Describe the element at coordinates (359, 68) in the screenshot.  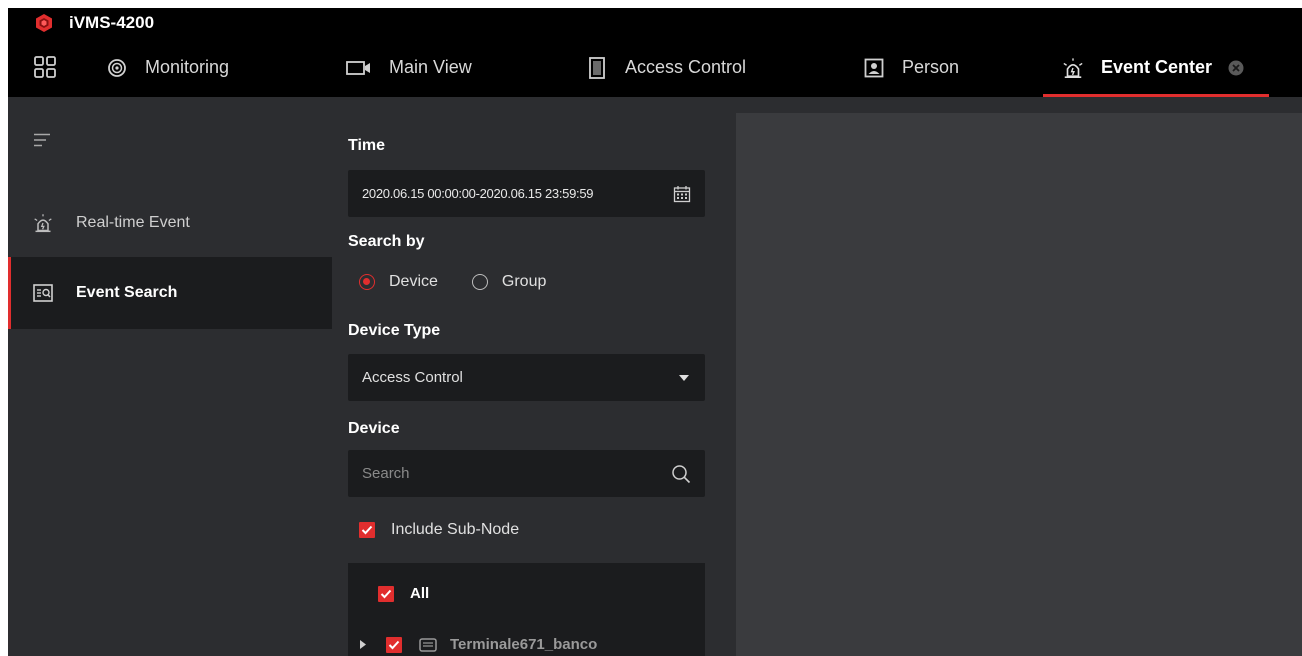
I see `main-view-icon` at that location.